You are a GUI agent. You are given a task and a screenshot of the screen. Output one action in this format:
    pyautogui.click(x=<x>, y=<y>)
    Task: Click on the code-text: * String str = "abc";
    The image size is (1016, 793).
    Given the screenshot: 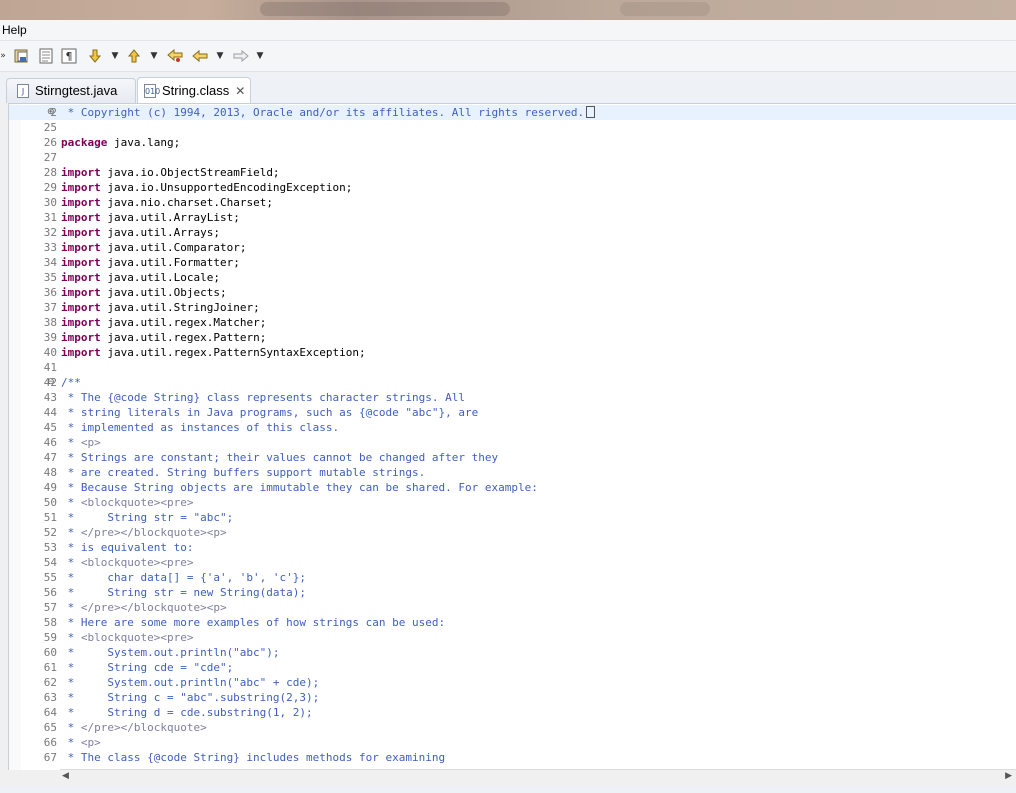 What is the action you would take?
    pyautogui.click(x=147, y=517)
    